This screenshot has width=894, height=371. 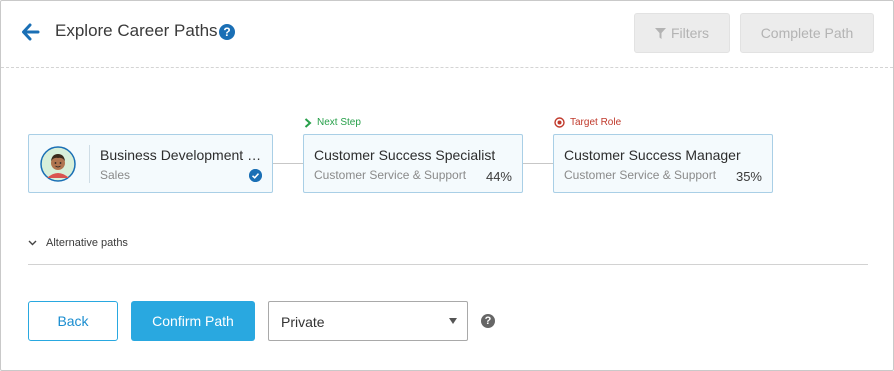 What do you see at coordinates (339, 122) in the screenshot?
I see `next-step-label: Next Step` at bounding box center [339, 122].